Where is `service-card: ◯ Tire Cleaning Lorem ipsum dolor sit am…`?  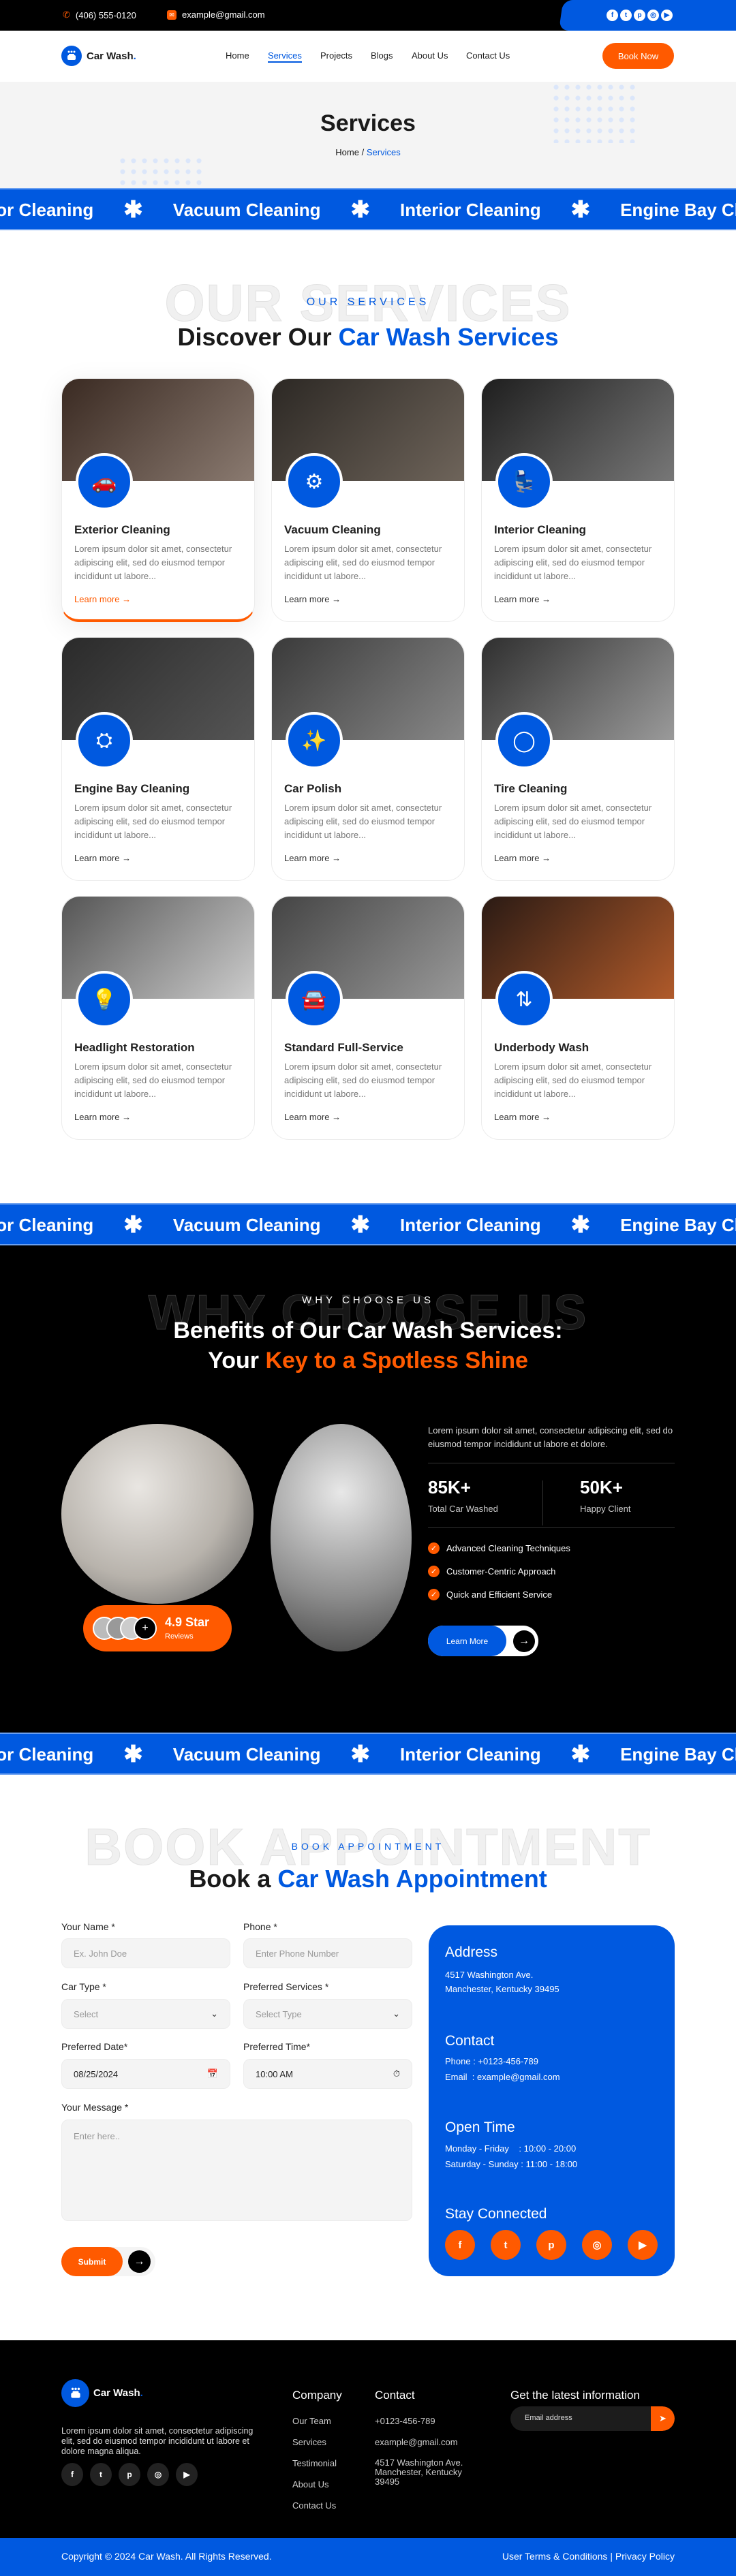 service-card: ◯ Tire Cleaning Lorem ipsum dolor sit am… is located at coordinates (578, 759).